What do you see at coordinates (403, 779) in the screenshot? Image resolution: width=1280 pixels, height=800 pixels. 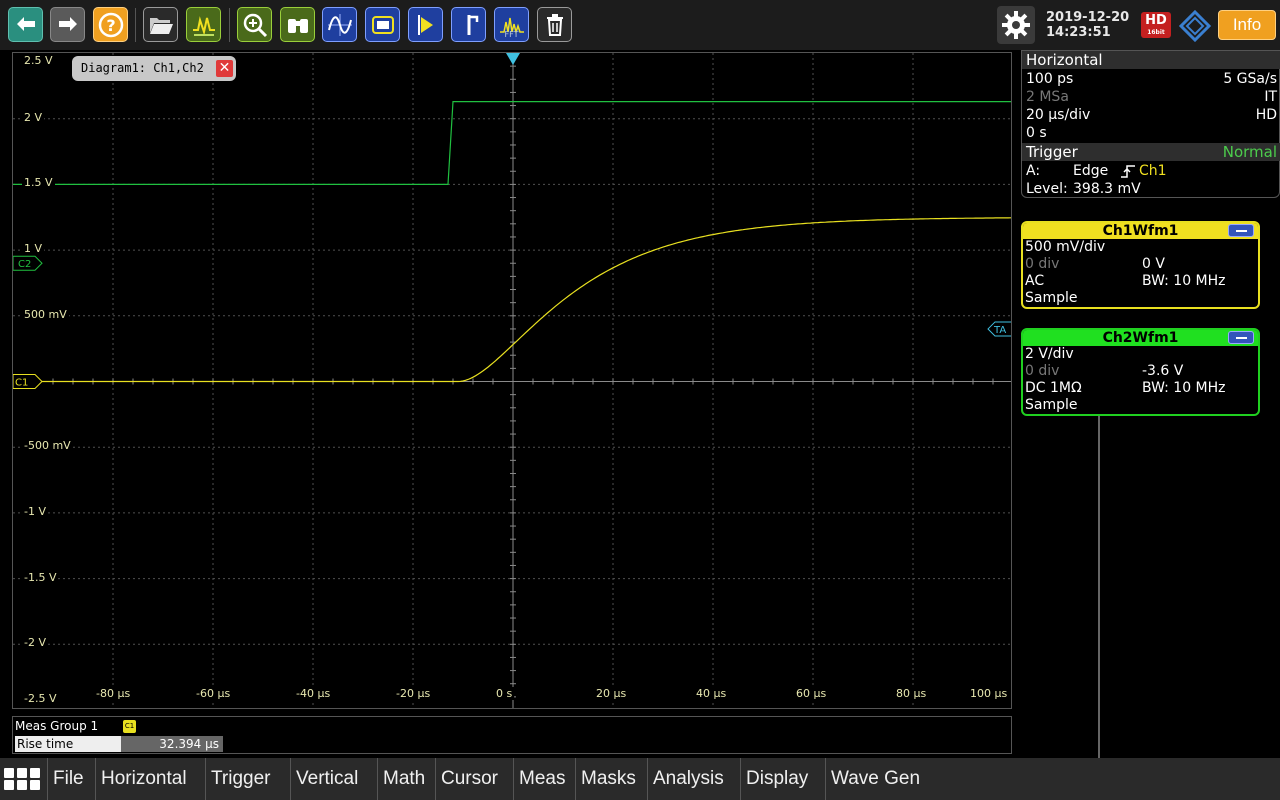 I see `menu-math: Math` at bounding box center [403, 779].